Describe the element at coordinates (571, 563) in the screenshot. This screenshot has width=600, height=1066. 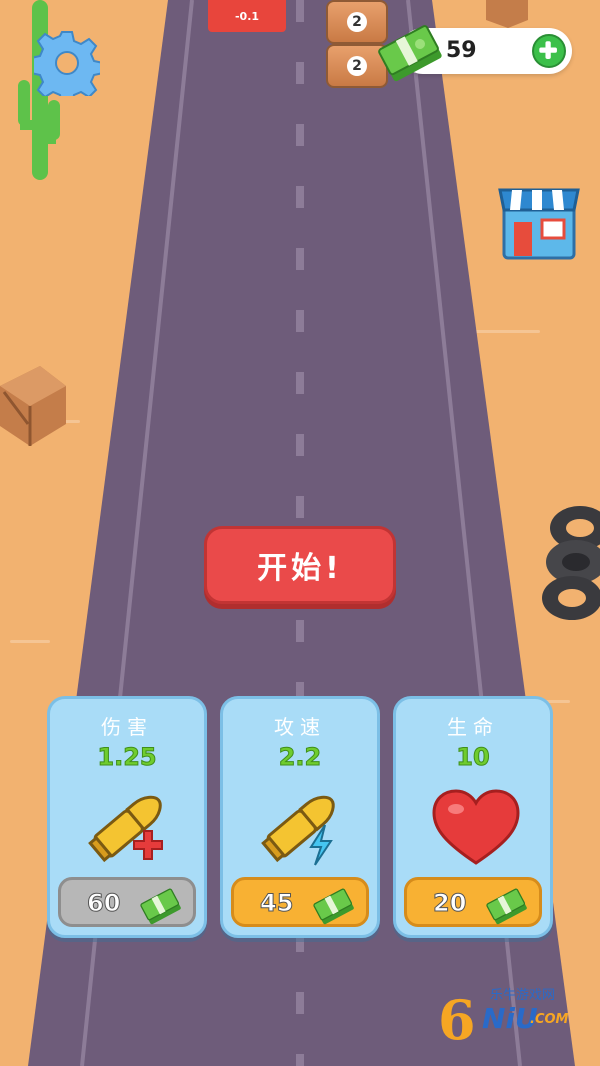
I see `tires-icon` at that location.